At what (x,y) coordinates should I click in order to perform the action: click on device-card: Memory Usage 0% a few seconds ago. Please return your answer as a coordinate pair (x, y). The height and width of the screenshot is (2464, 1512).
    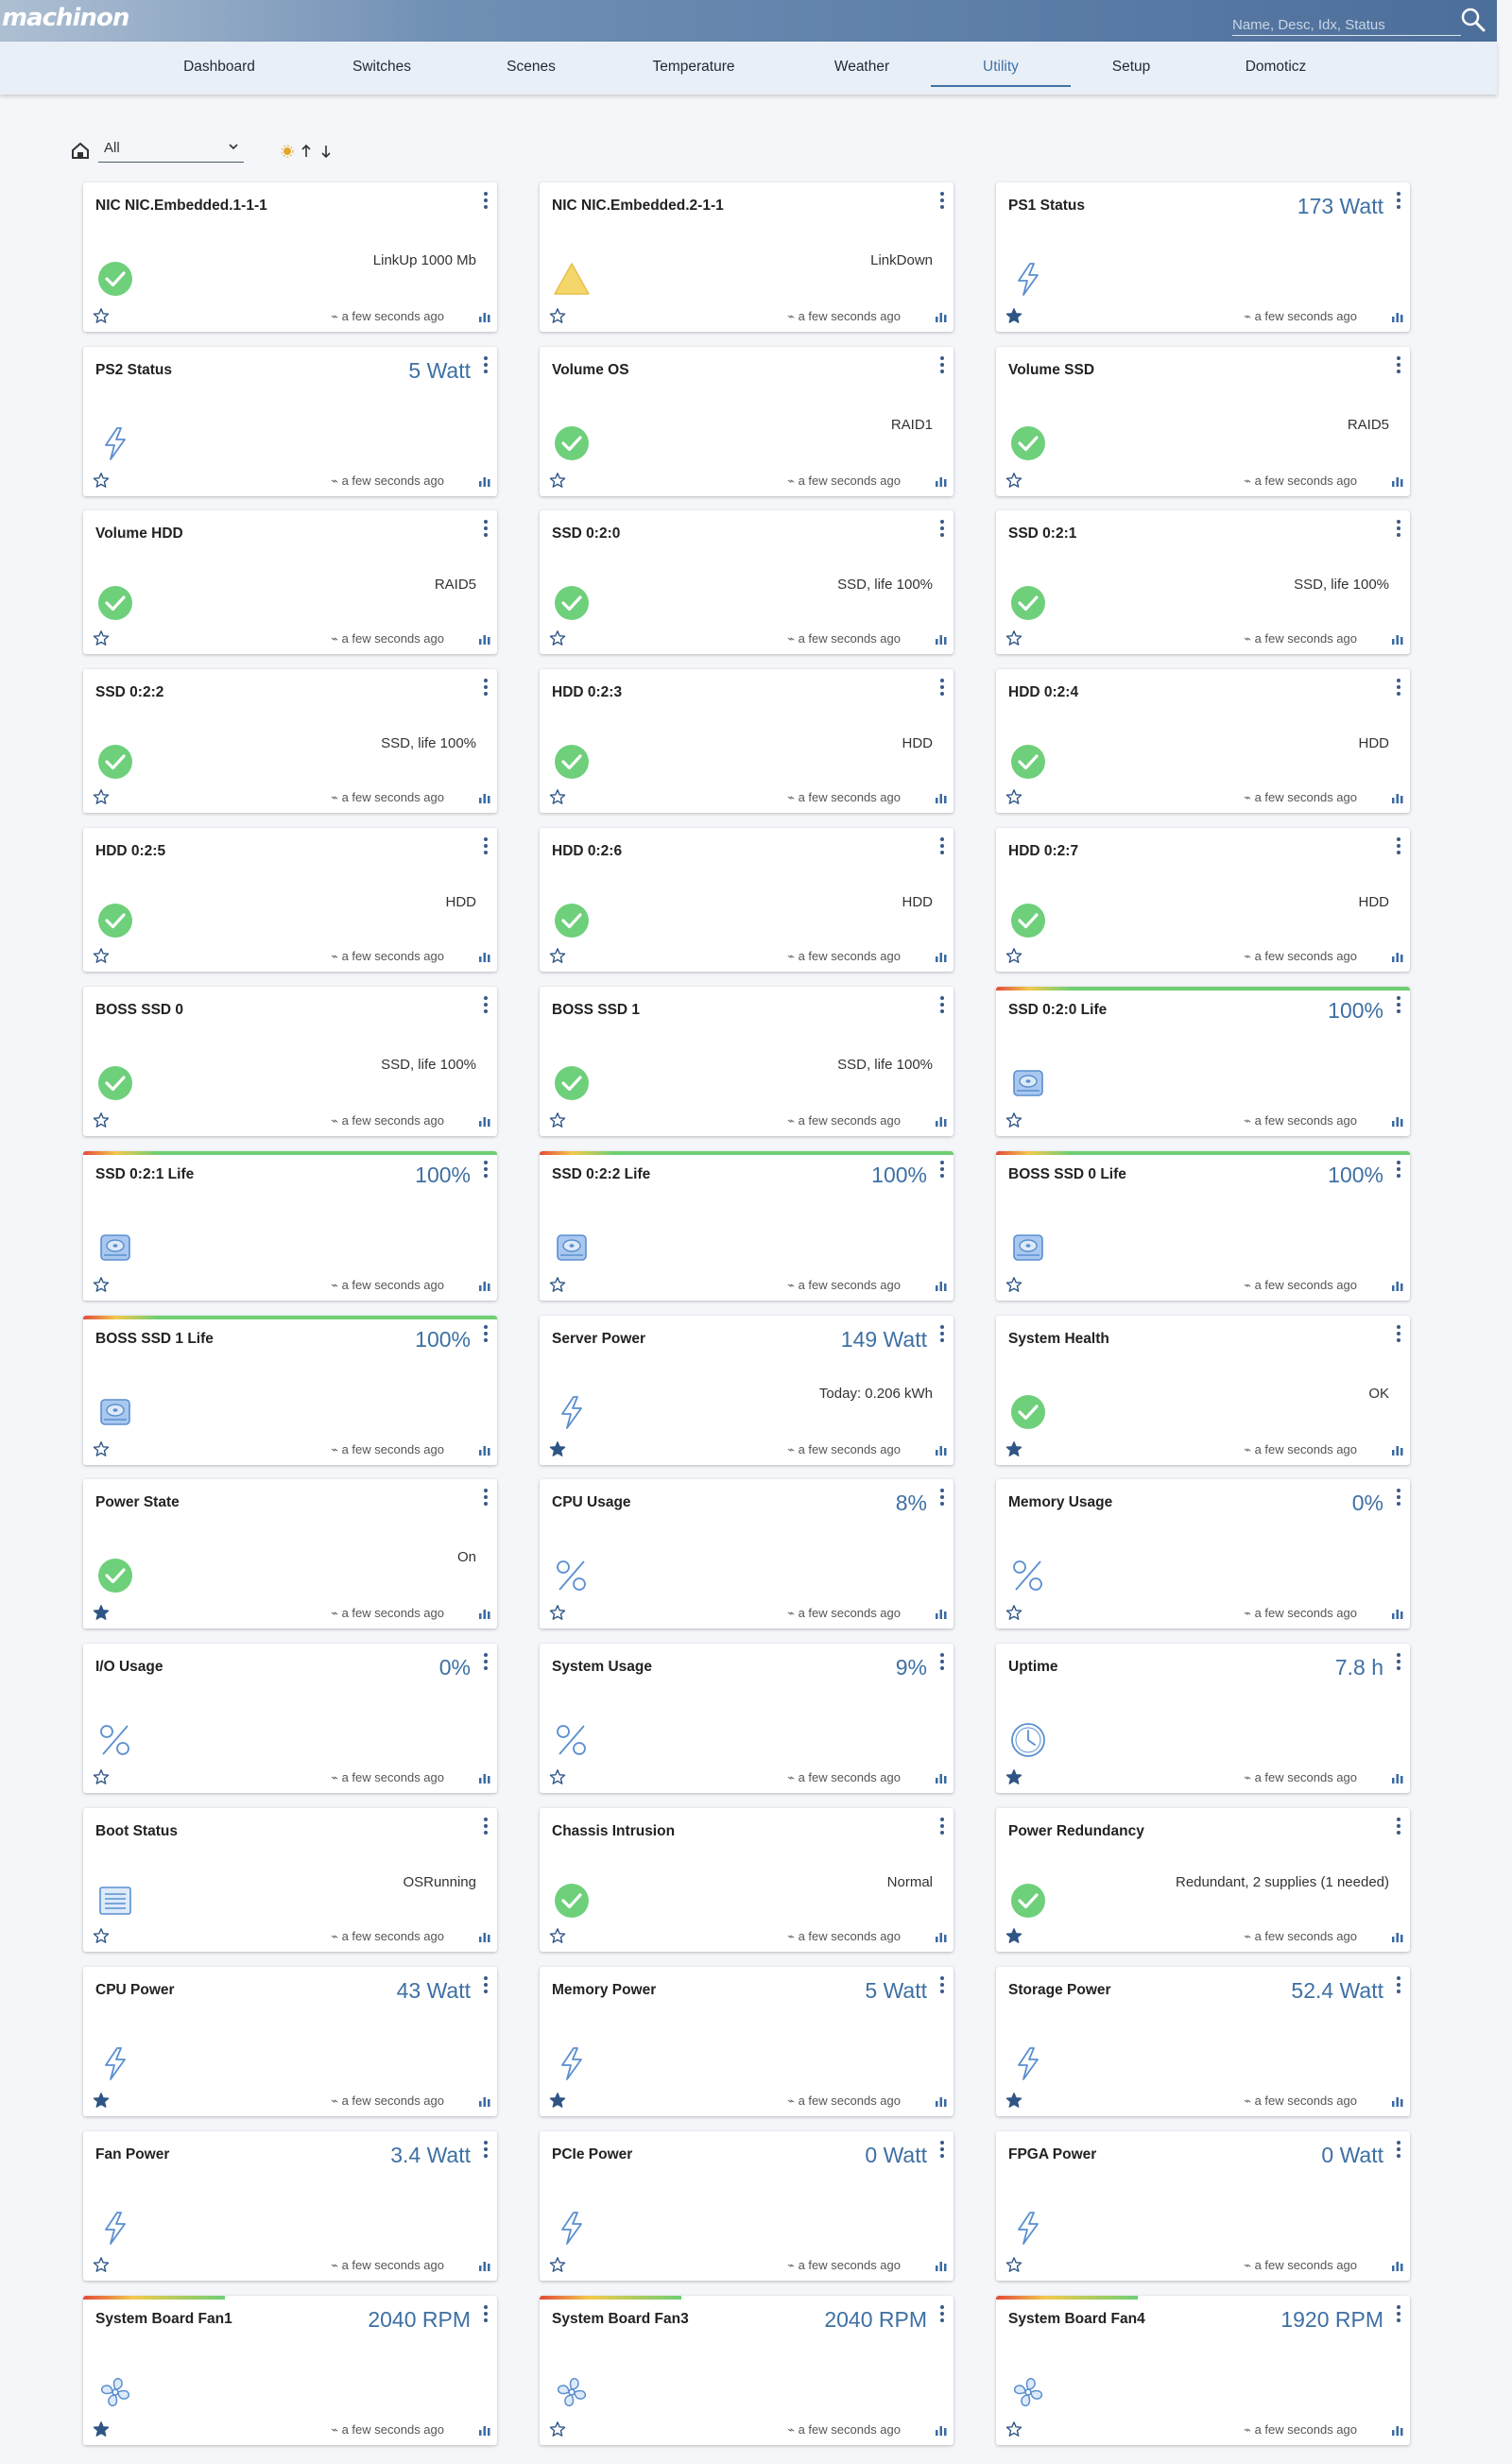
    Looking at the image, I should click on (1203, 1553).